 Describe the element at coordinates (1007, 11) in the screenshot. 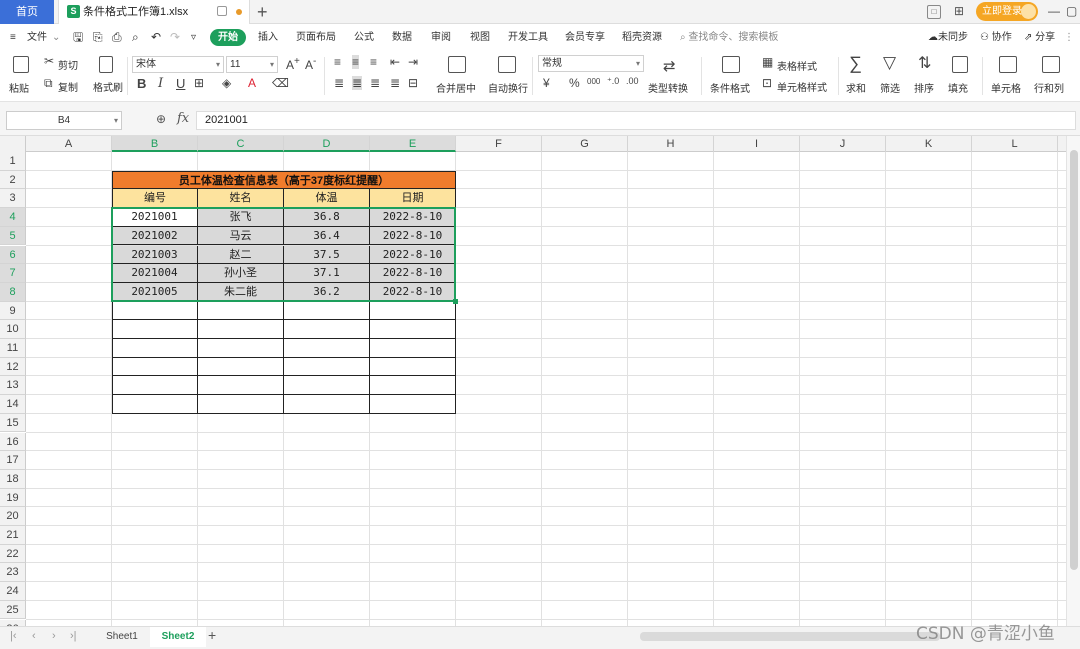

I see `login-button: 立即登录` at that location.